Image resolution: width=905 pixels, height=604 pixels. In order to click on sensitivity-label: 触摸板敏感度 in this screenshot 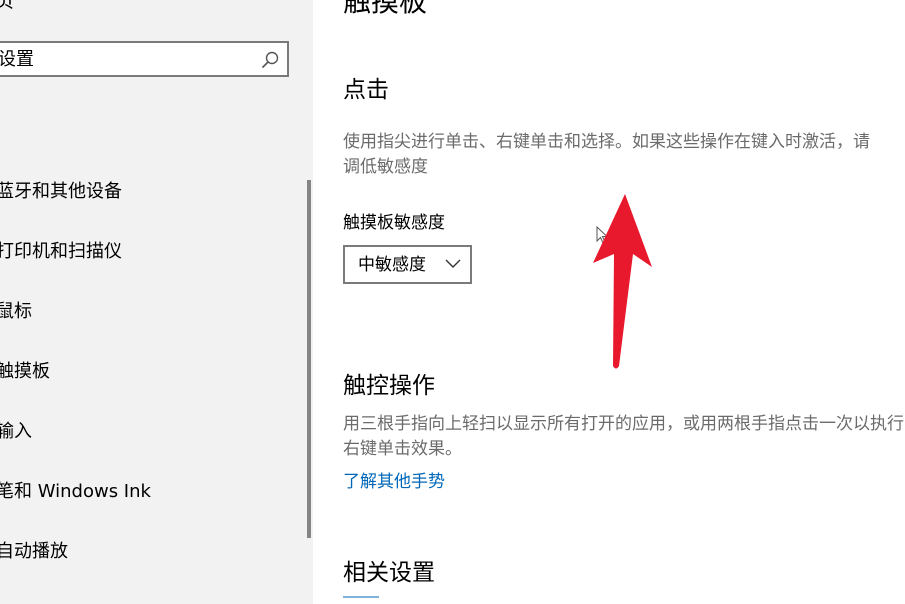, I will do `click(394, 223)`.